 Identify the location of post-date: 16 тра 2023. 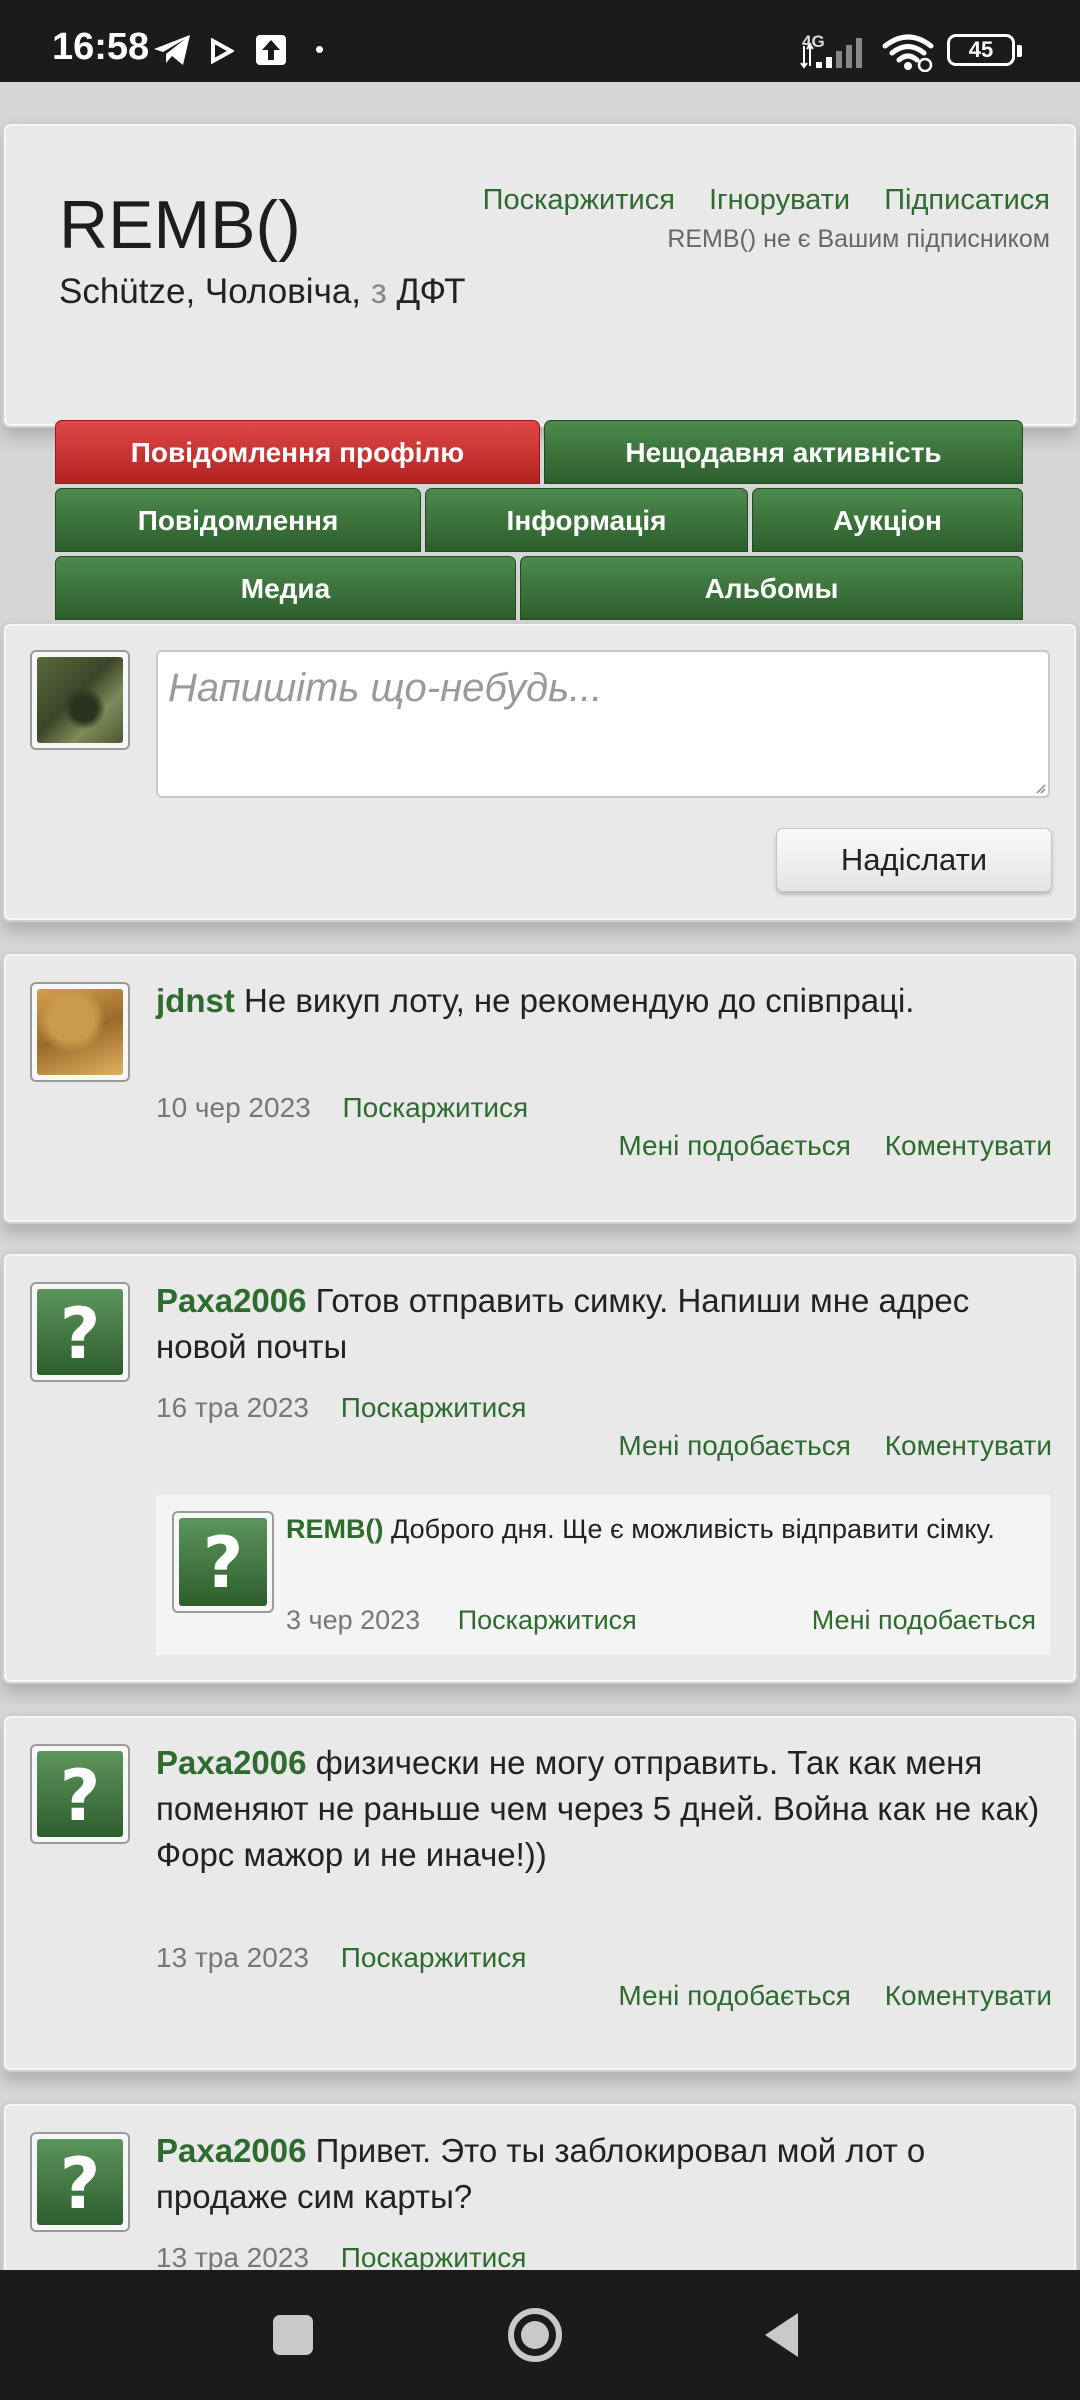
(232, 1407).